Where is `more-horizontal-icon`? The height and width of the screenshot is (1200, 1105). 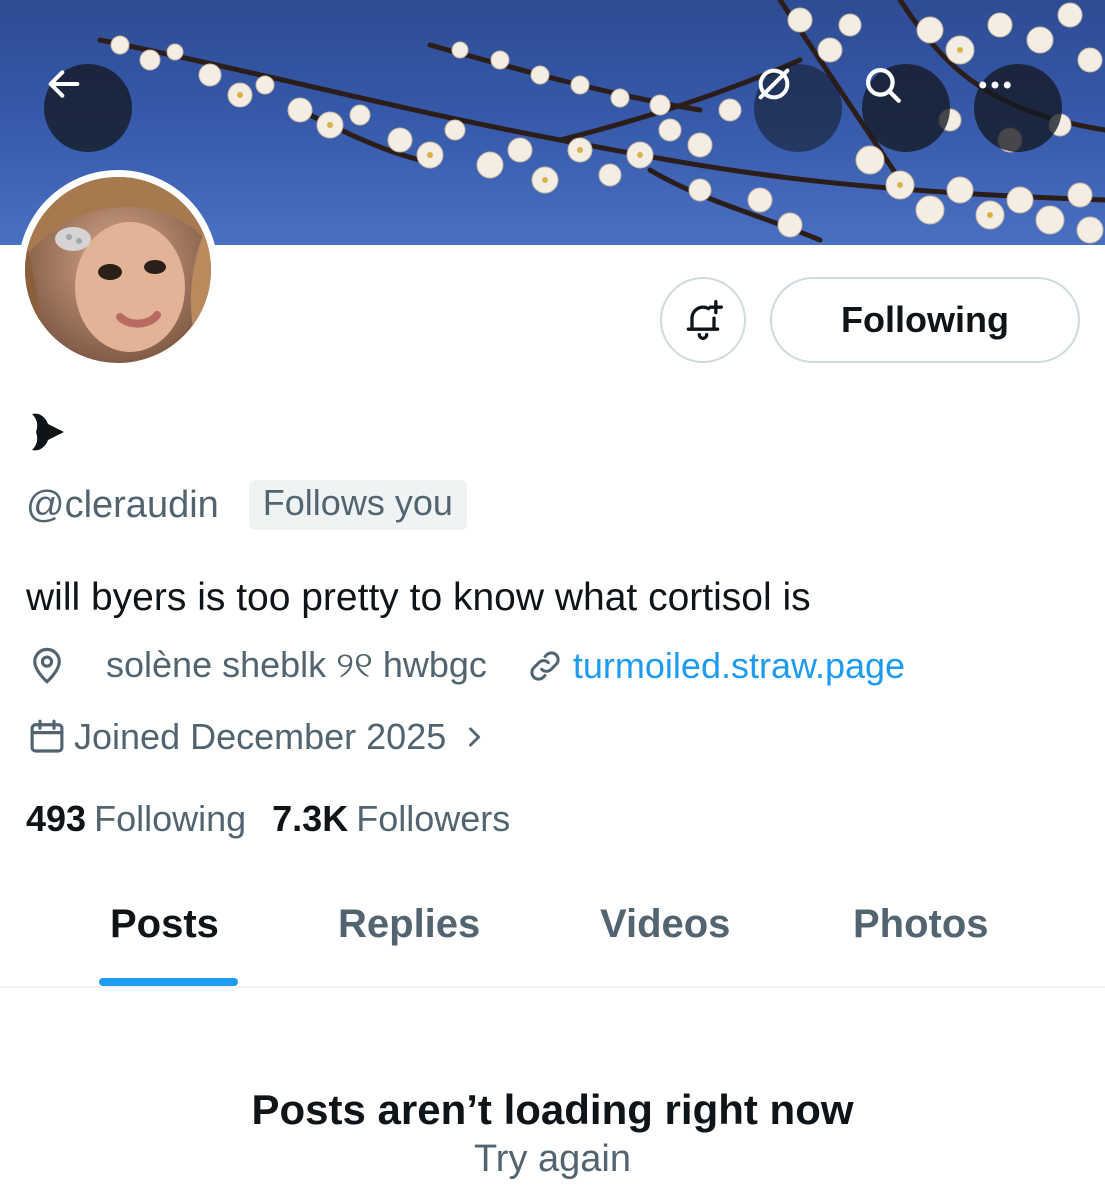
more-horizontal-icon is located at coordinates (995, 85).